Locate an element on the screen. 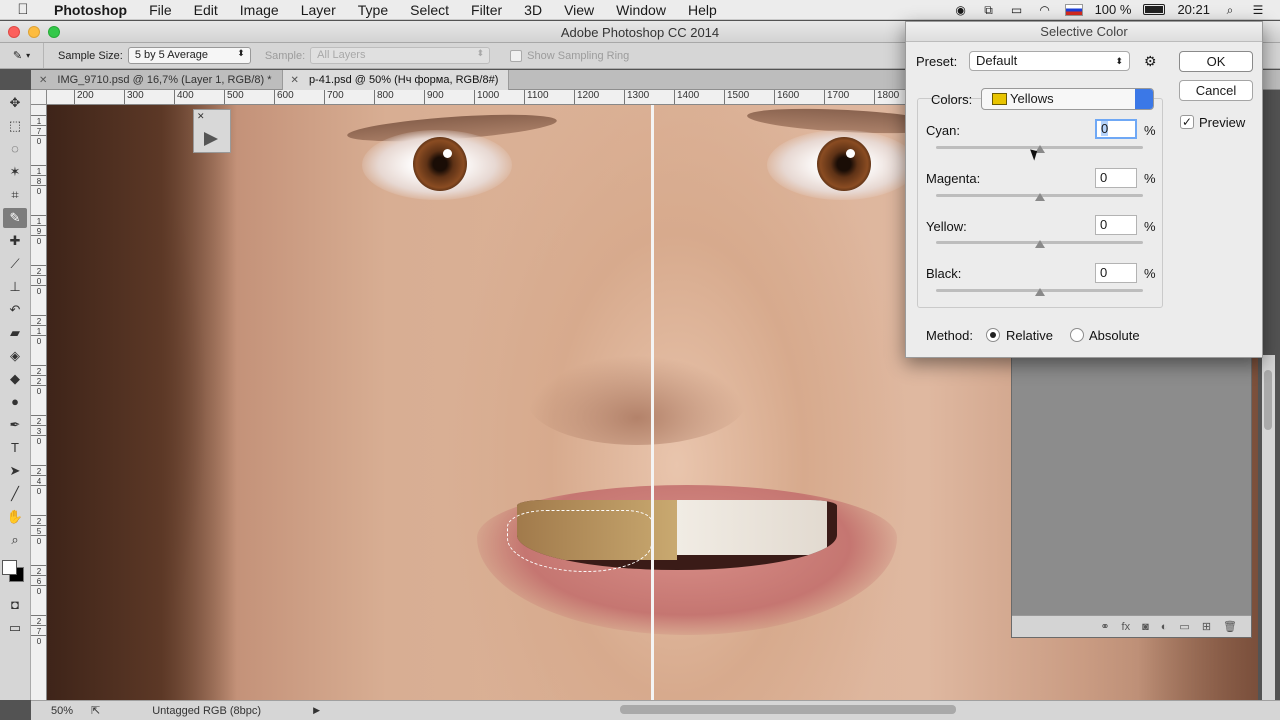  ruler-label: 1100 is located at coordinates (536, 97).